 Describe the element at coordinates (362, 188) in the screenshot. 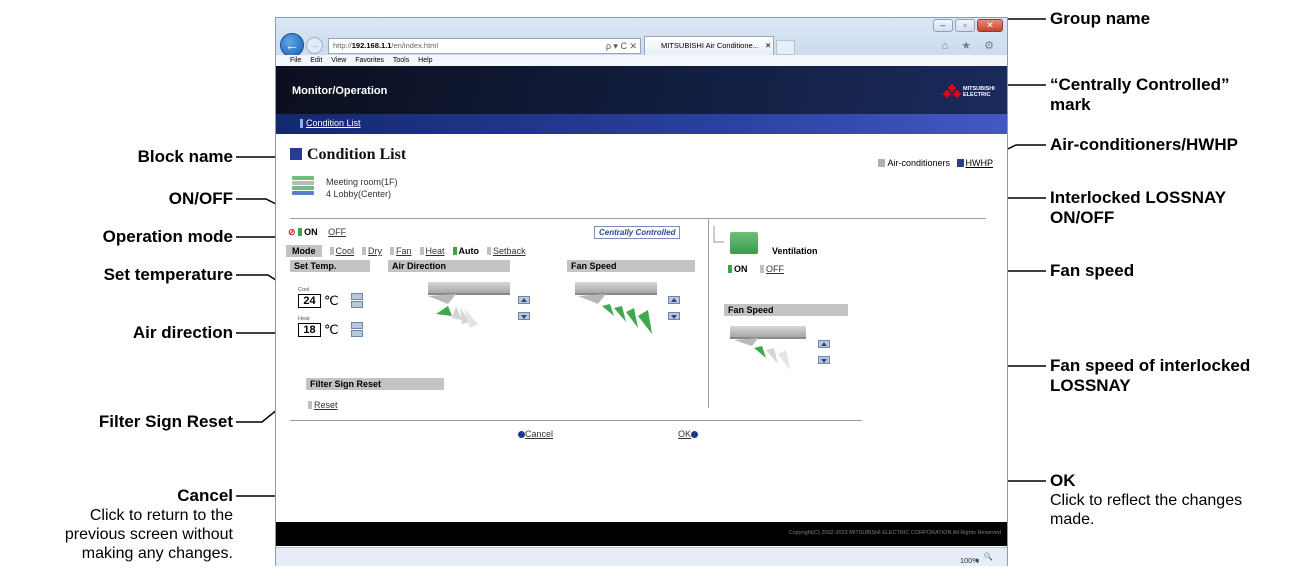

I see `group-info: Meeting room(1F) 4 Lobby(Center)` at that location.